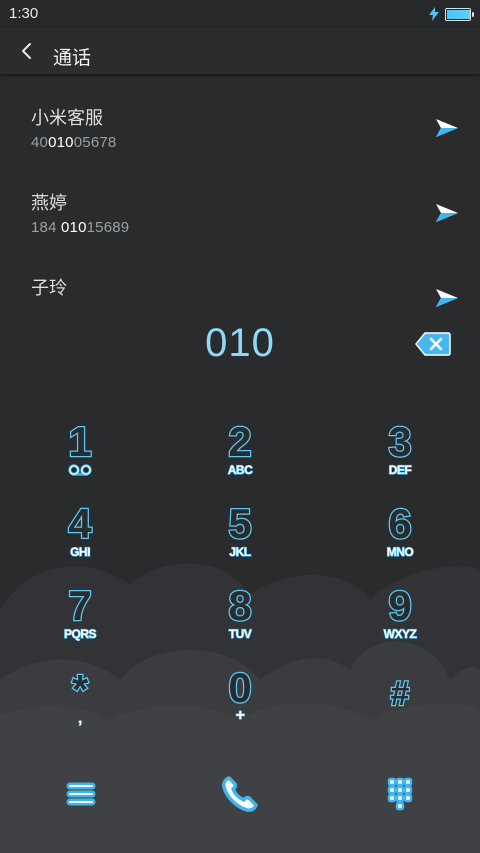  Describe the element at coordinates (240, 715) in the screenshot. I see `key-letters: +` at that location.